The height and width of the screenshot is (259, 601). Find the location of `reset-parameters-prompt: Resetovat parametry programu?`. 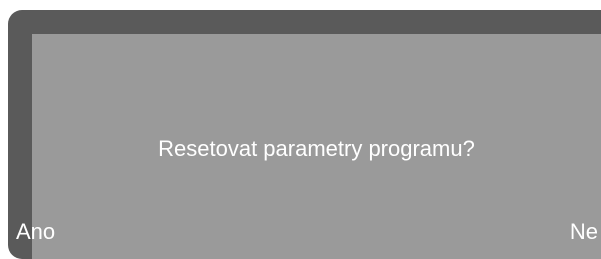

reset-parameters-prompt: Resetovat parametry programu? is located at coordinates (316, 148).